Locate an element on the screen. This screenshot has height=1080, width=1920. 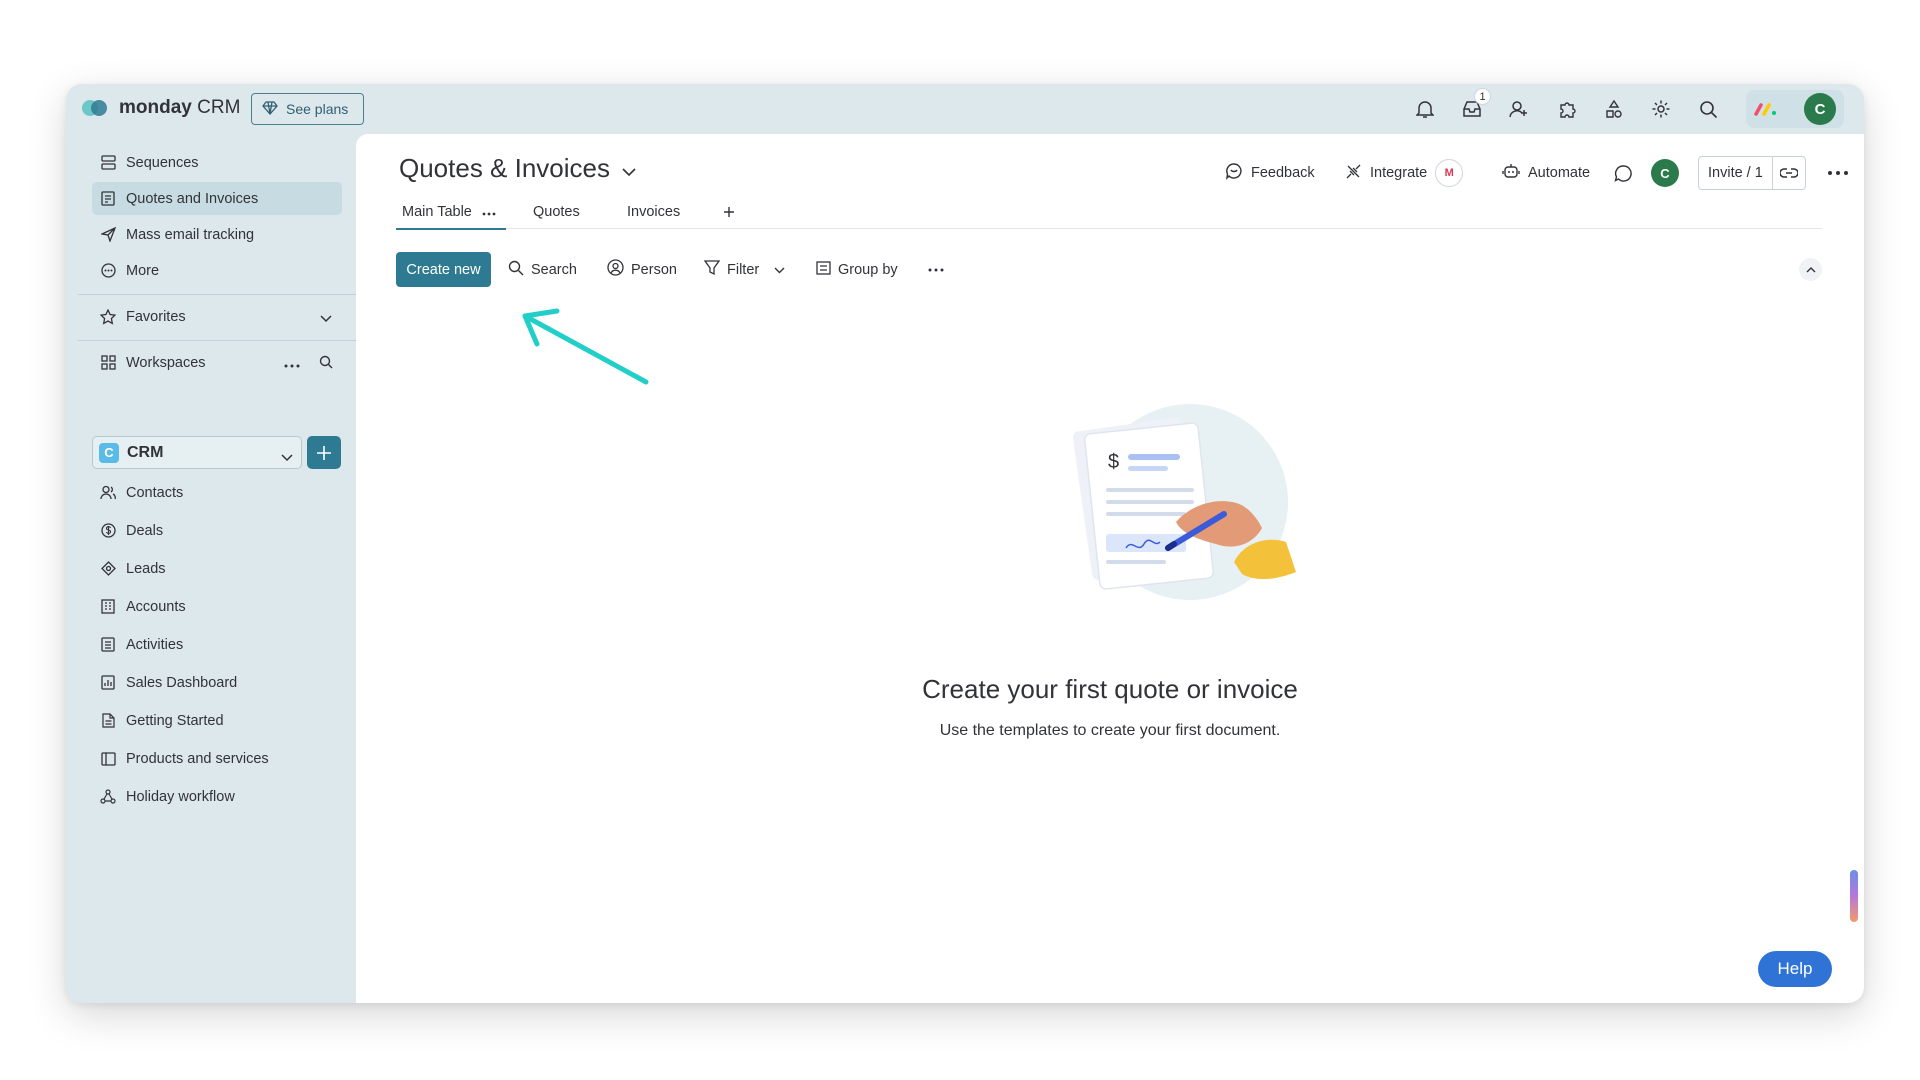
automate-button: Automate is located at coordinates (1546, 173).